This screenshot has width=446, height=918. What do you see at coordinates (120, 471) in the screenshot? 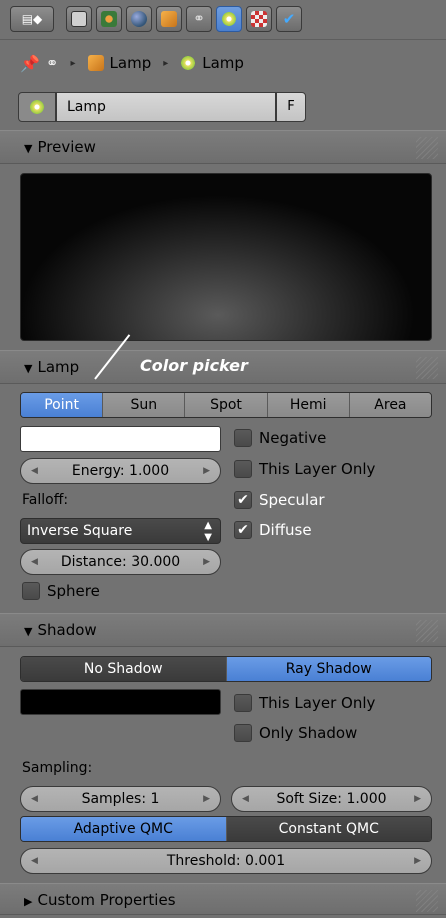
I see `energy-field: ◀ Energy: 1.000 ▶` at bounding box center [120, 471].